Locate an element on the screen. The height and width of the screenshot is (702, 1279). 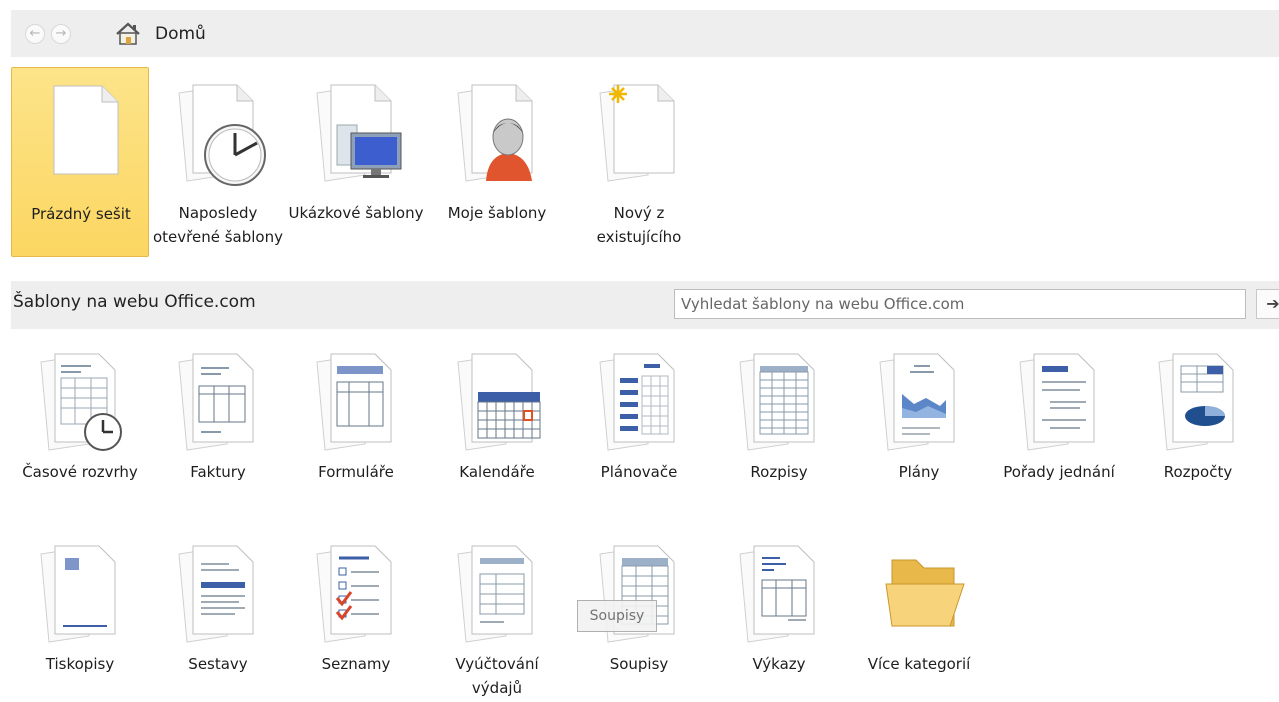
category-statements: Výkazy is located at coordinates (779, 613).